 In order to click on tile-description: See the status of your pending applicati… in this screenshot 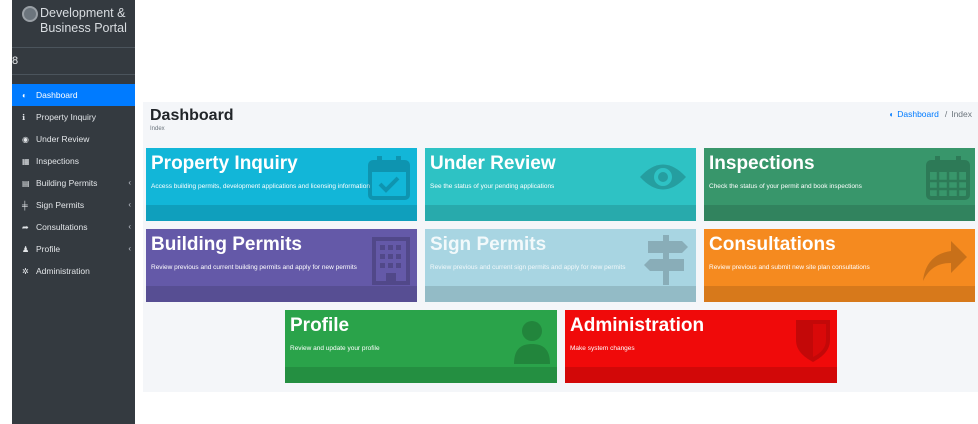, I will do `click(492, 186)`.